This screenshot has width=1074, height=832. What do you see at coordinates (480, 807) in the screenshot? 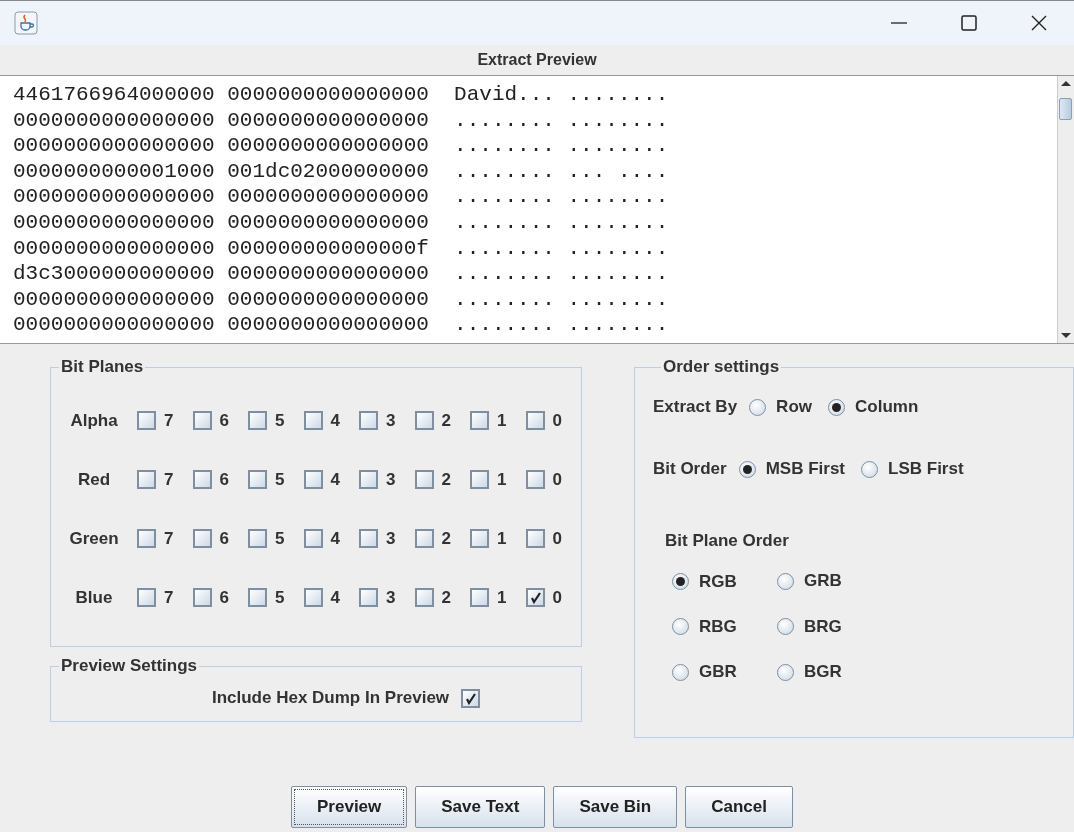
I see `dialog-button: Save Text` at bounding box center [480, 807].